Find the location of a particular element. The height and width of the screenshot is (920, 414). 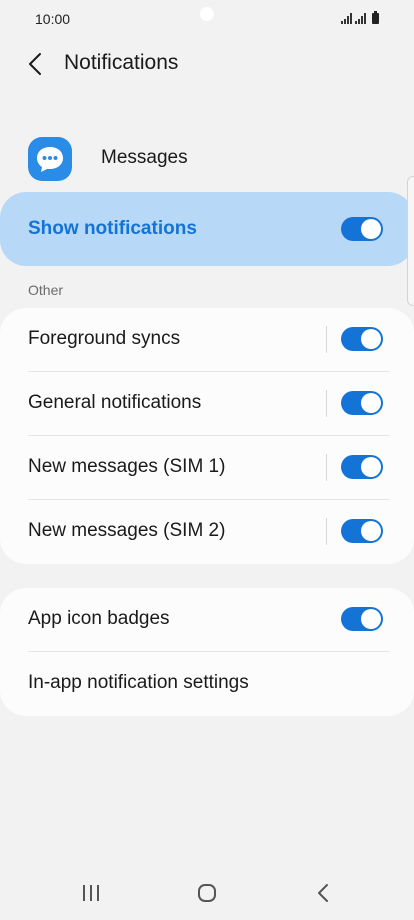

new-messages-sim2-toggle is located at coordinates (362, 531).